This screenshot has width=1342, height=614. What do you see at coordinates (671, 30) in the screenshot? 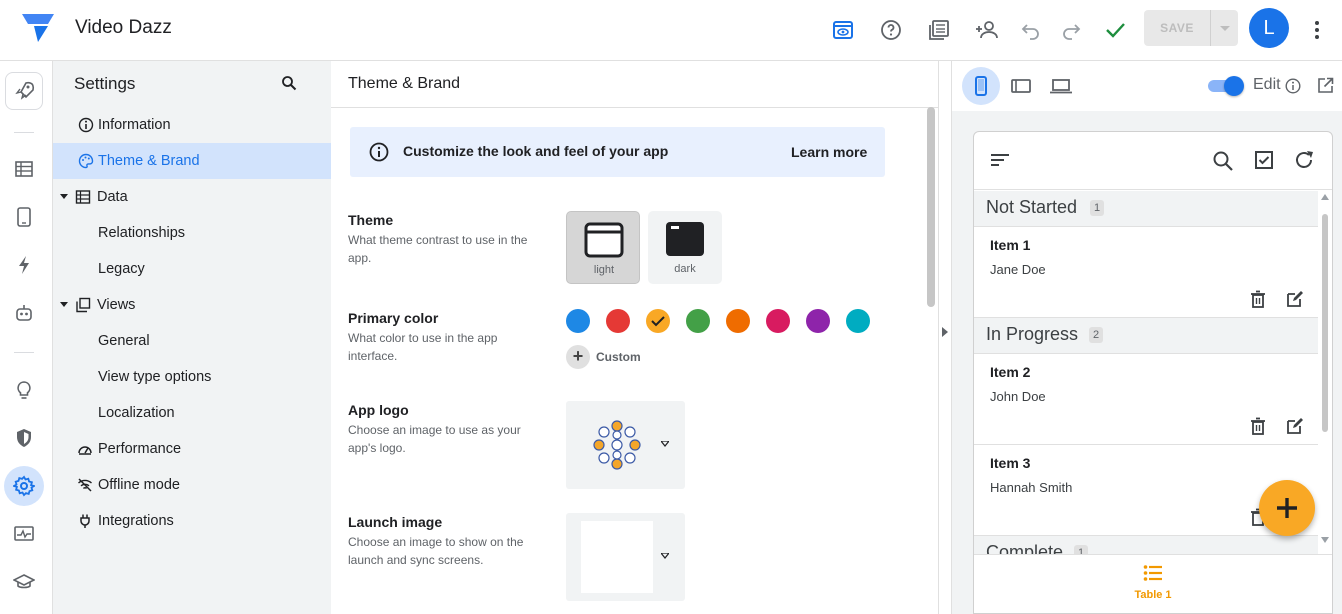
I see `top-app-bar: Video Dazz SAVE L` at bounding box center [671, 30].